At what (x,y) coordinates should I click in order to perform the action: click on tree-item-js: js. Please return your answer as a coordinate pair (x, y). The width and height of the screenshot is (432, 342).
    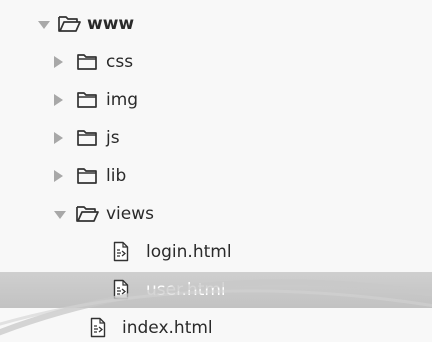
    Looking at the image, I should click on (216, 138).